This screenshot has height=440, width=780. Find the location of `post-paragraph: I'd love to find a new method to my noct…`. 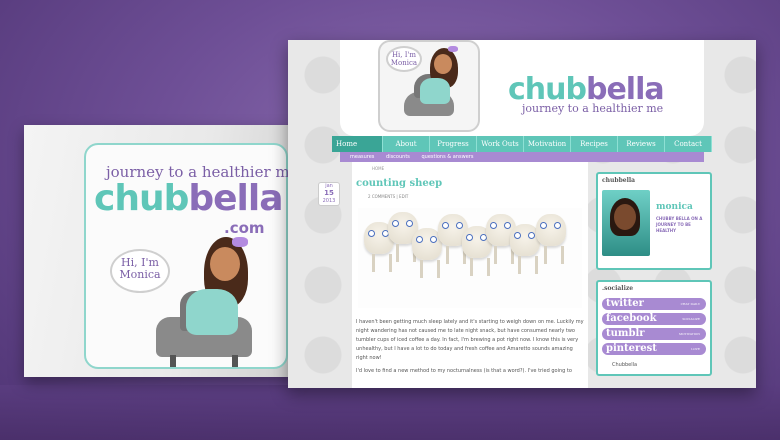

post-paragraph: I'd love to find a new method to my noct… is located at coordinates (464, 371).